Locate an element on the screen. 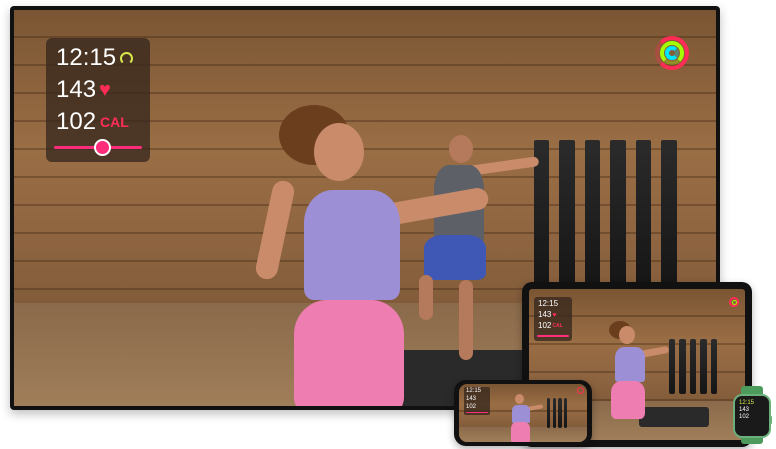 The height and width of the screenshot is (449, 776). watch-crown is located at coordinates (770, 420).